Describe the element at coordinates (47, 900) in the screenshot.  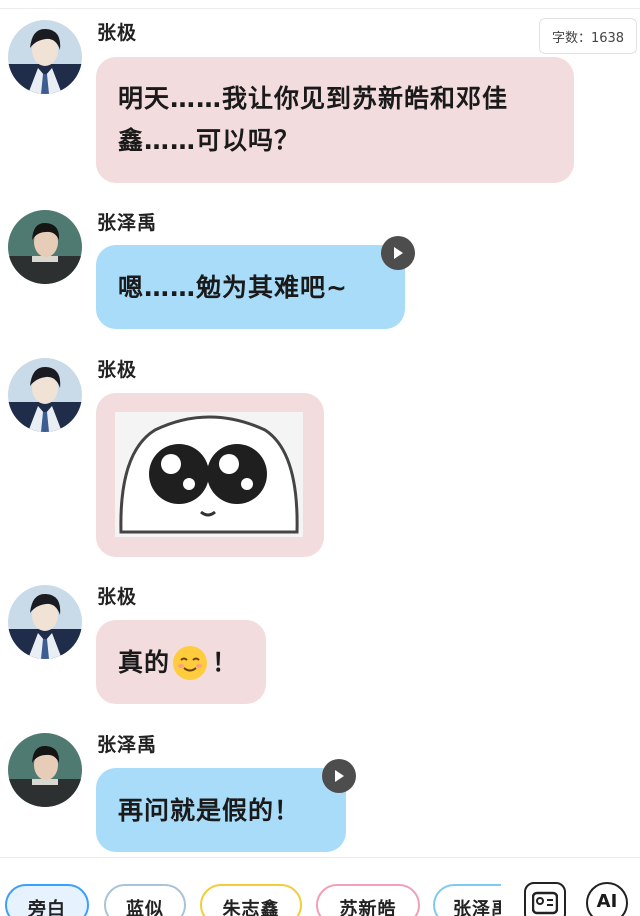
I see `role-chip-narration: 旁白` at that location.